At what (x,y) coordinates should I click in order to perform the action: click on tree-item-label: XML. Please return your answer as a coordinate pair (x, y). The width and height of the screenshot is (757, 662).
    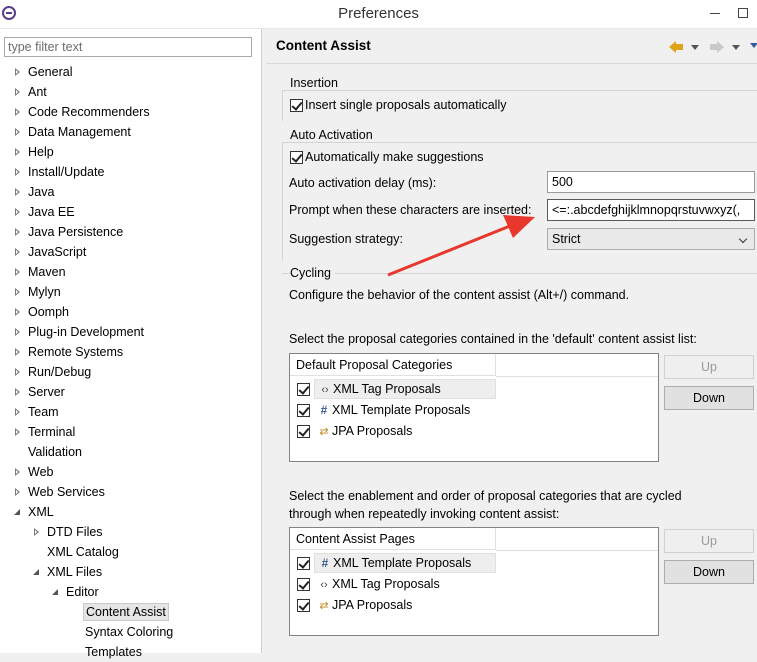
    Looking at the image, I should click on (41, 512).